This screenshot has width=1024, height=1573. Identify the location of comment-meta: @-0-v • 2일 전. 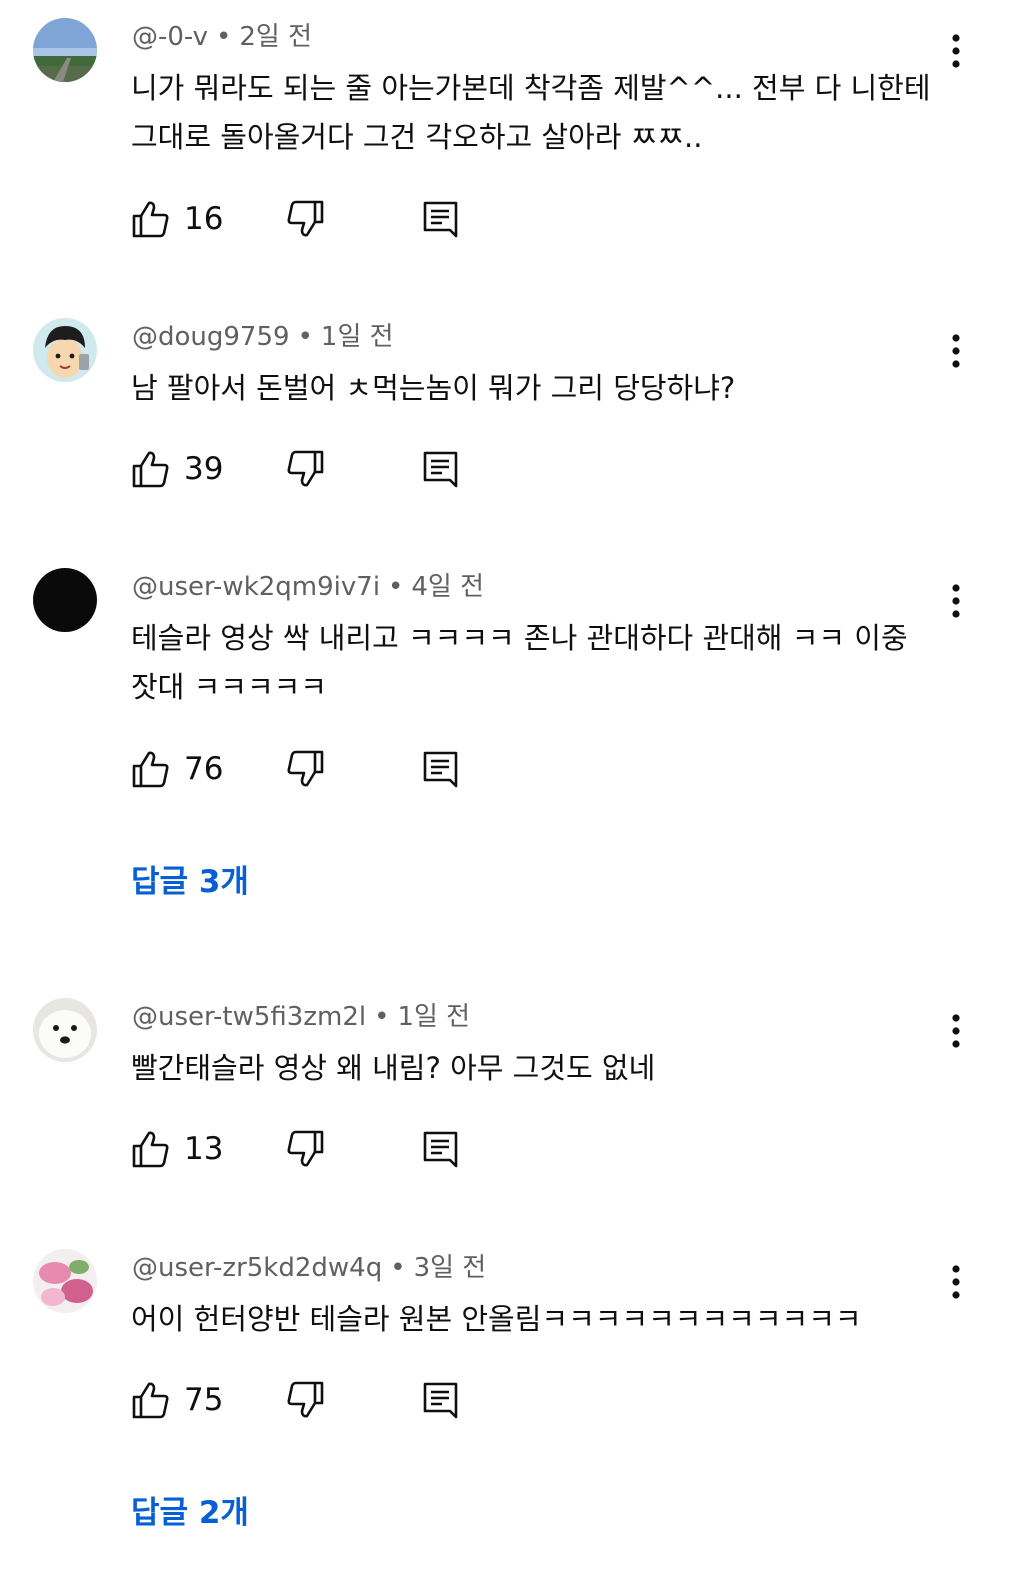
(222, 37).